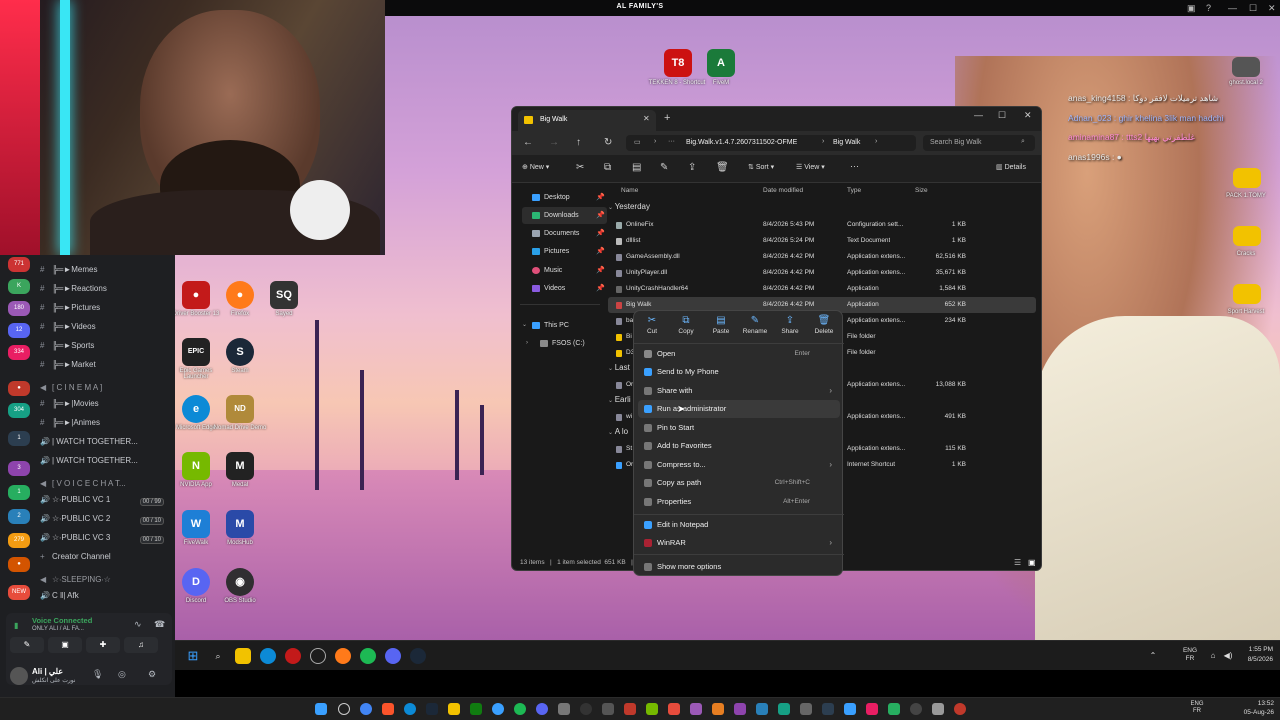 The height and width of the screenshot is (720, 1280). I want to click on column-date-modified: Date modified, so click(783, 190).